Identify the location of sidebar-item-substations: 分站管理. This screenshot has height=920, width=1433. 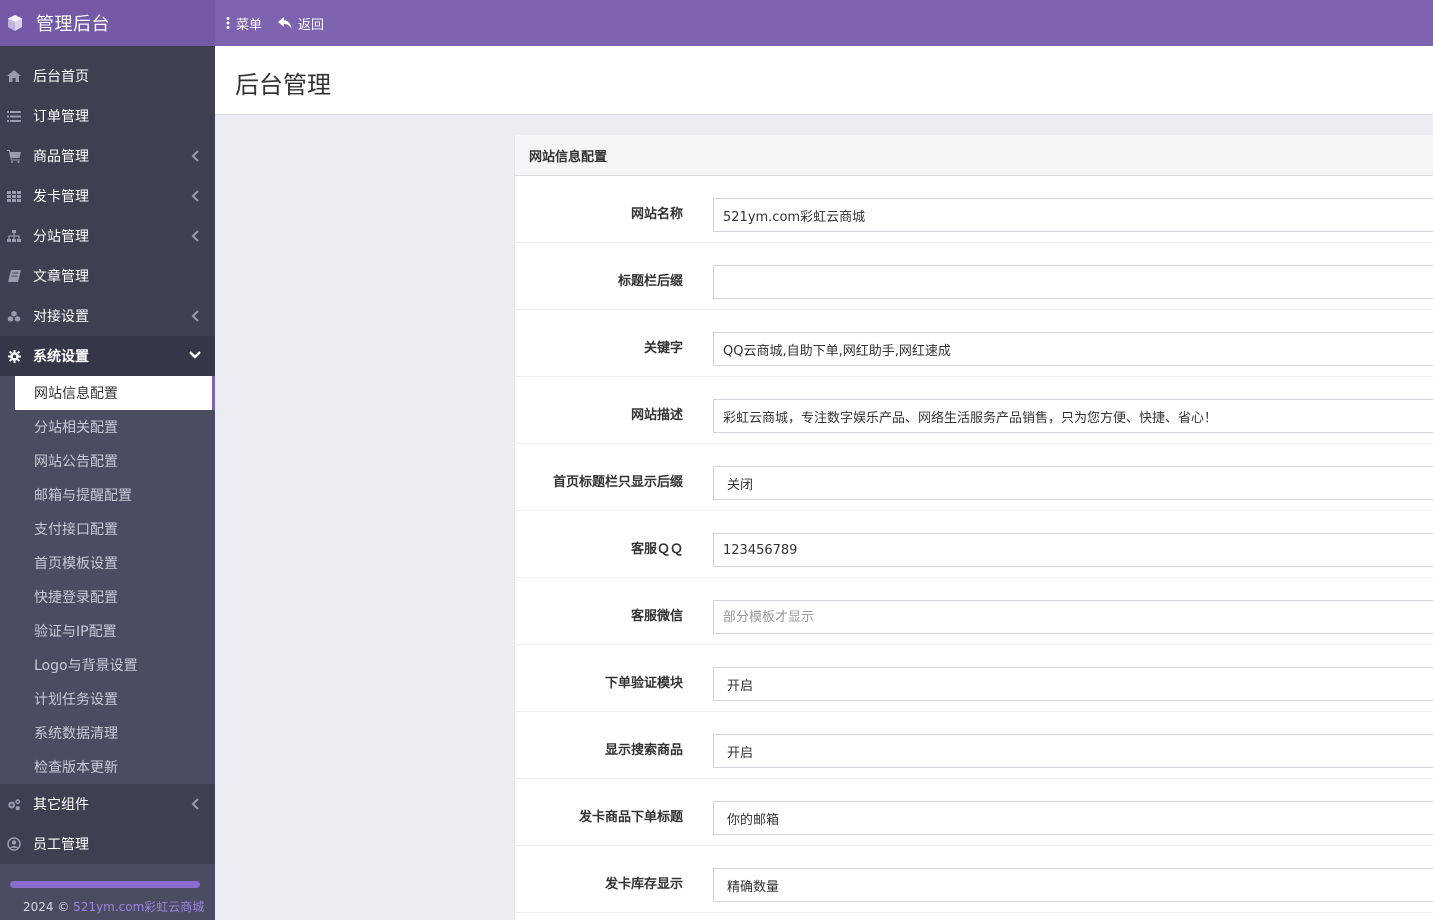
(107, 236).